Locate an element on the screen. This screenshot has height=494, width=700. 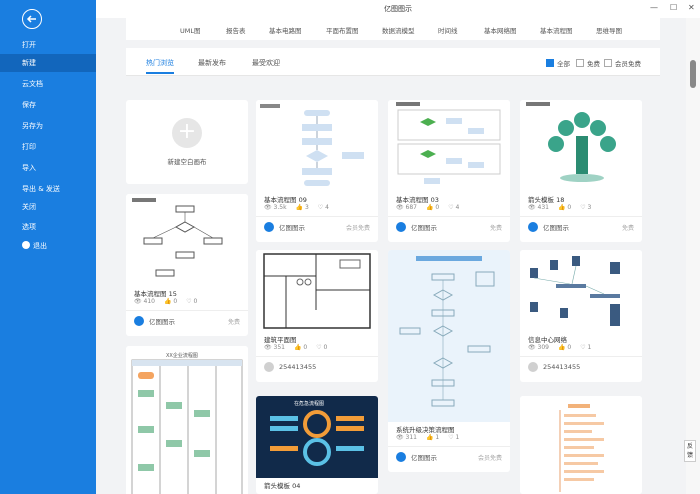
views-icon: 👁 309 is located at coordinates (538, 347).